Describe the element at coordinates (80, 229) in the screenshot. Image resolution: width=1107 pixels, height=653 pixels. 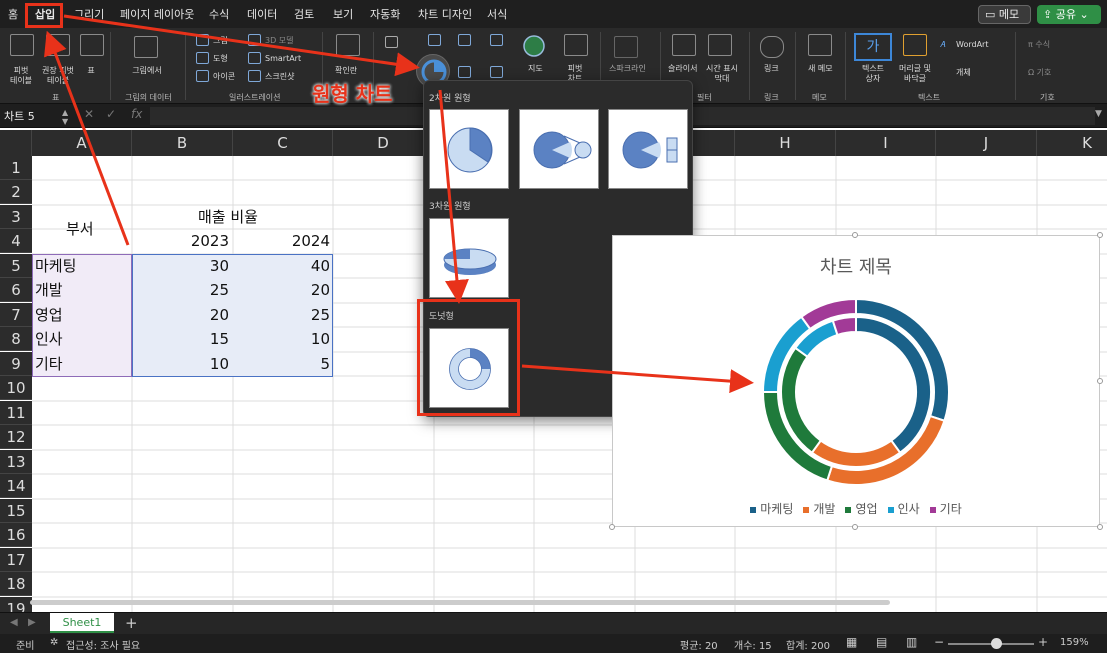
I see `cell-dept-header: 부서` at that location.